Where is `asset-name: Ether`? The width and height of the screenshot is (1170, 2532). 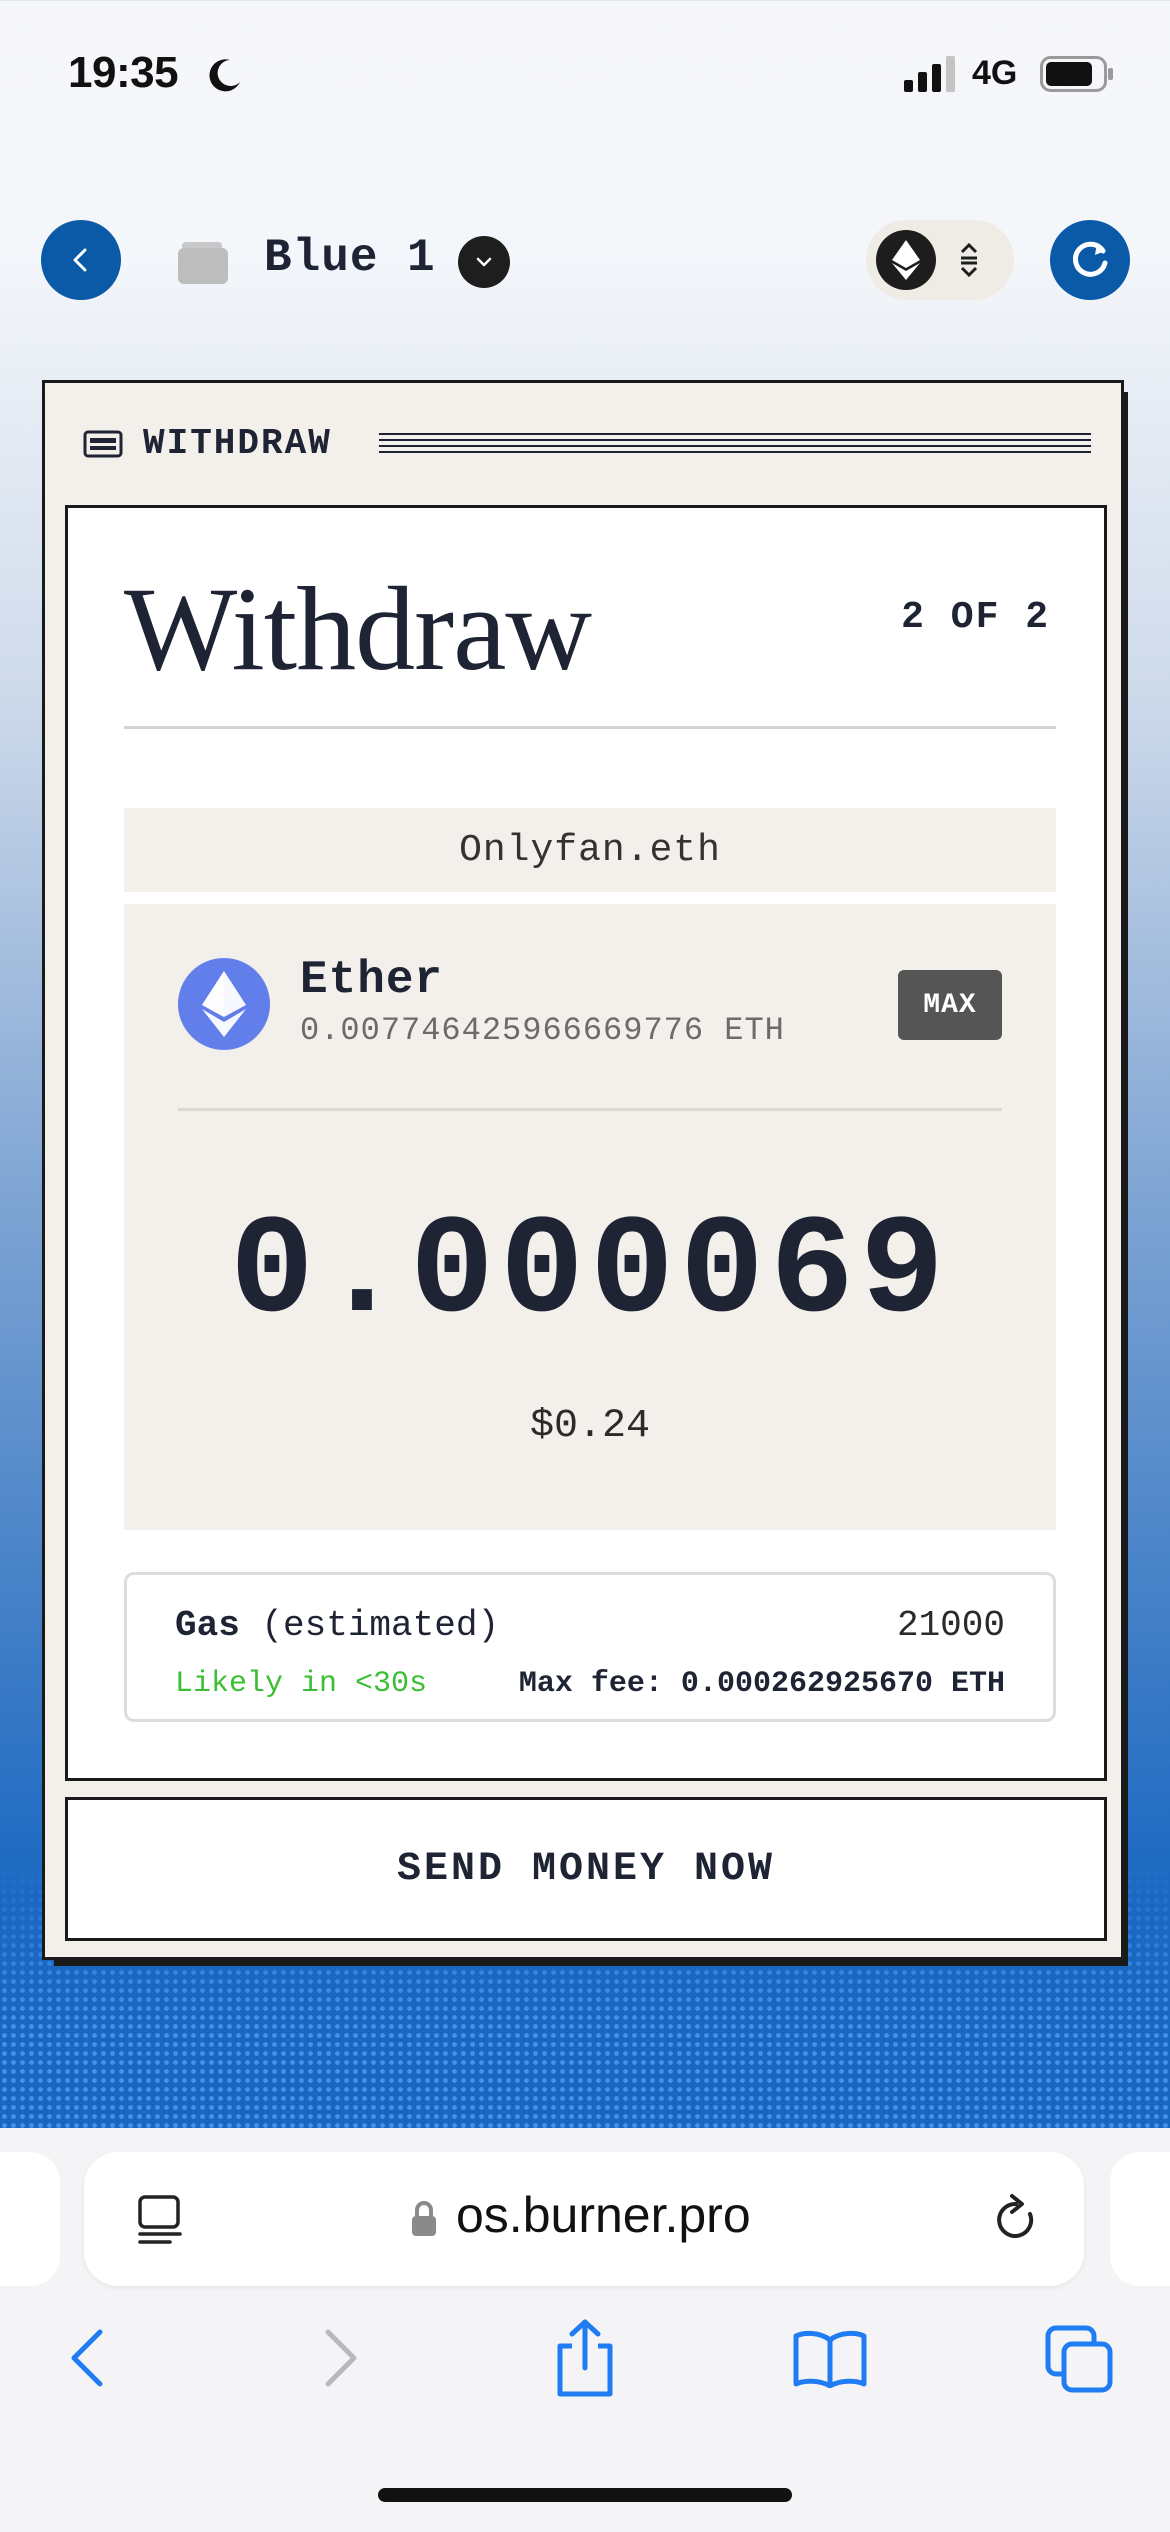 asset-name: Ether is located at coordinates (372, 980).